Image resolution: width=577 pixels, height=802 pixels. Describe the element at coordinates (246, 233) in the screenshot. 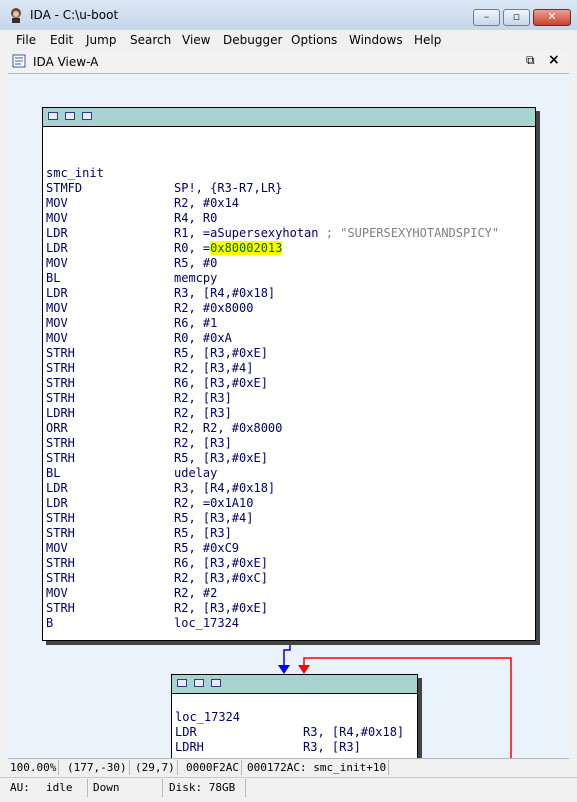

I see `operand-text: R1, =aSupersexyhotan` at that location.